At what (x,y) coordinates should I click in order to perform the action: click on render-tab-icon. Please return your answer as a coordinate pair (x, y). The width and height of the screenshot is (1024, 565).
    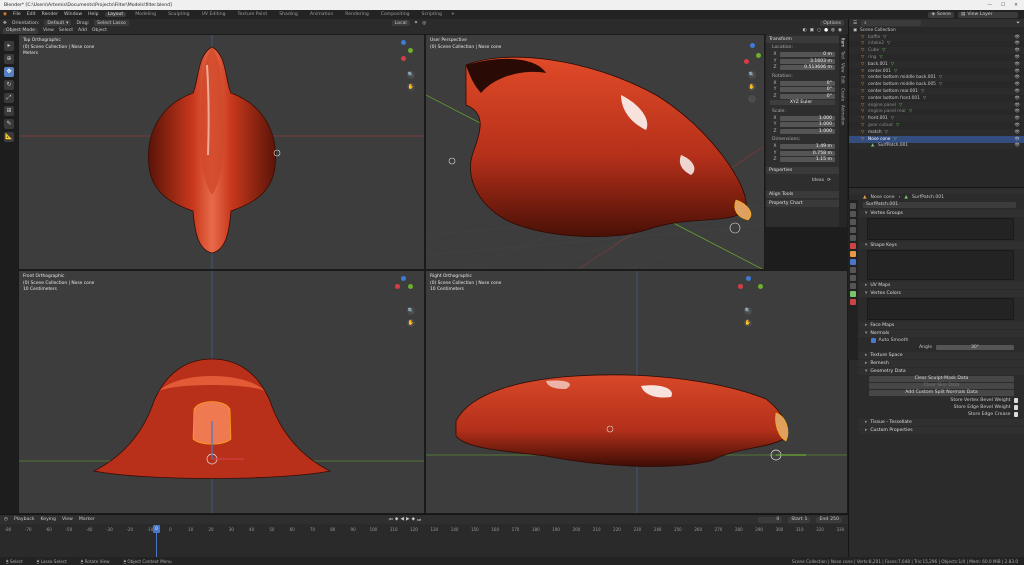
    Looking at the image, I should click on (853, 214).